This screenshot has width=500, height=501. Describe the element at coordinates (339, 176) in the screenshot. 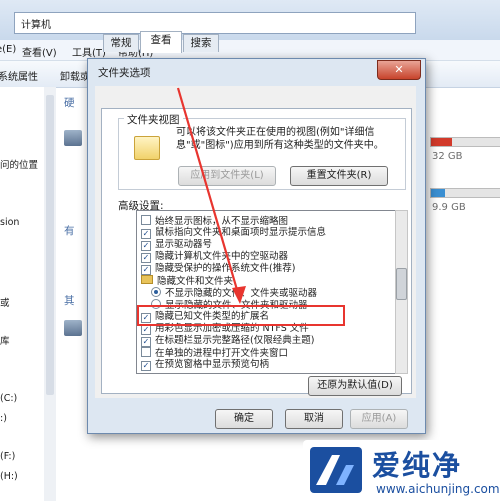

I see `reset-folders-button: 重置文件夹(R)` at that location.